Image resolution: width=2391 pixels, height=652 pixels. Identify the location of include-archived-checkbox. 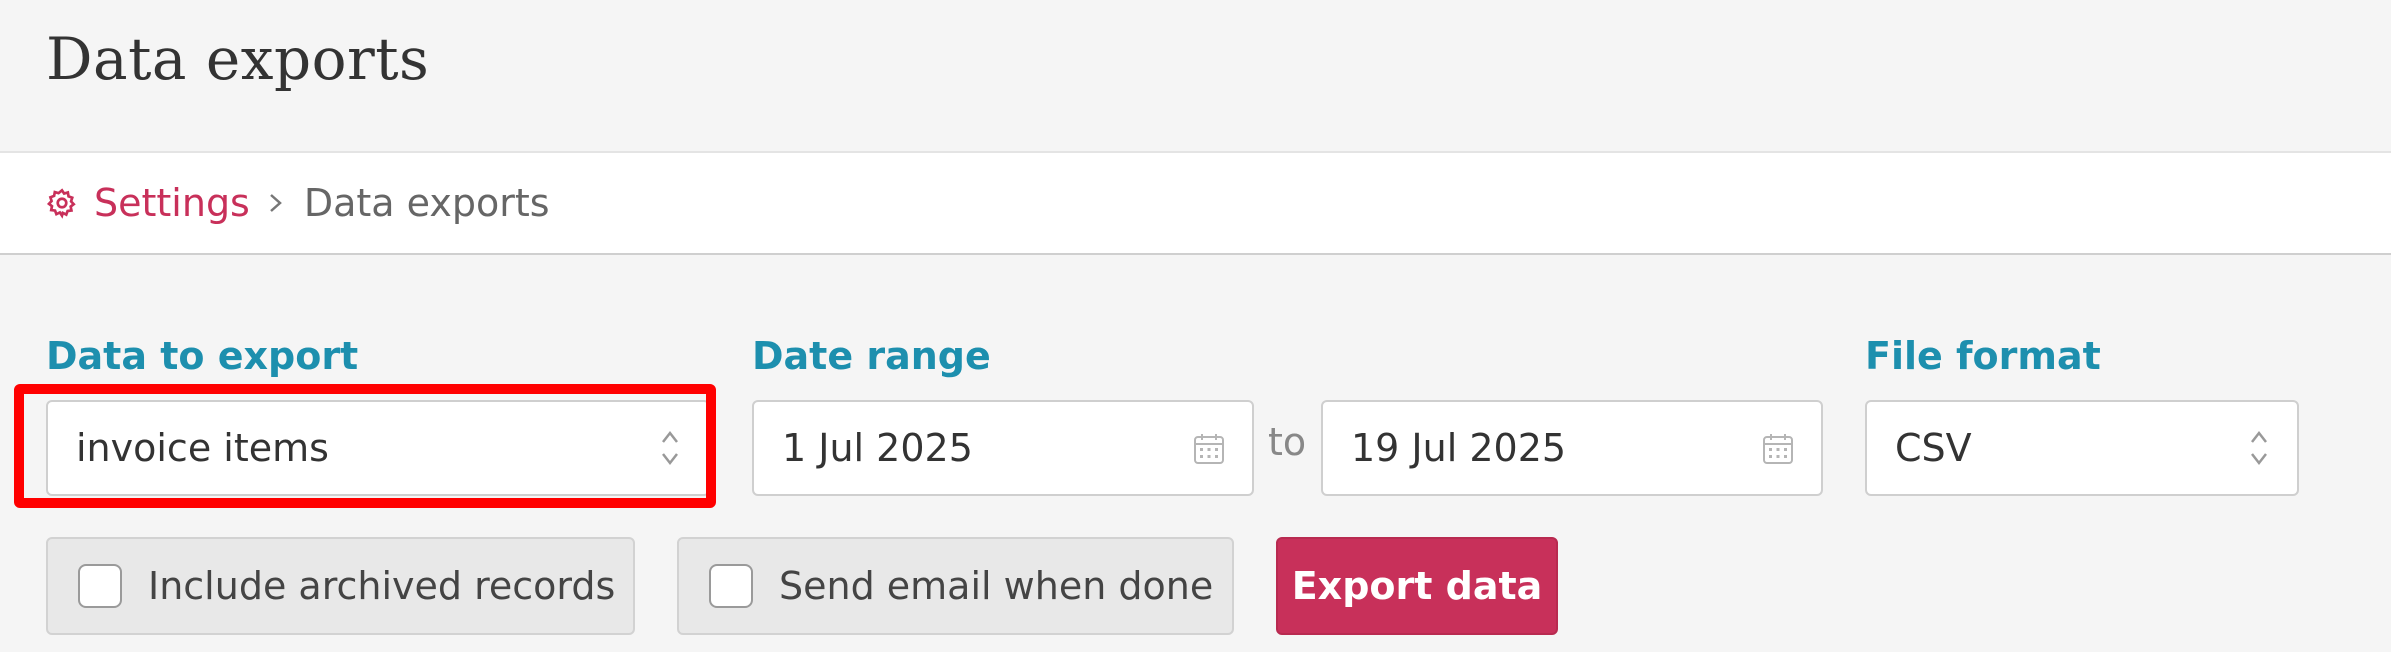
(100, 586).